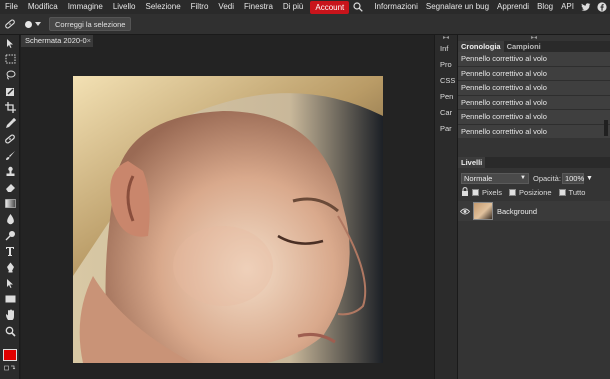  What do you see at coordinates (10, 187) in the screenshot?
I see `eraser-tool-icon` at bounding box center [10, 187].